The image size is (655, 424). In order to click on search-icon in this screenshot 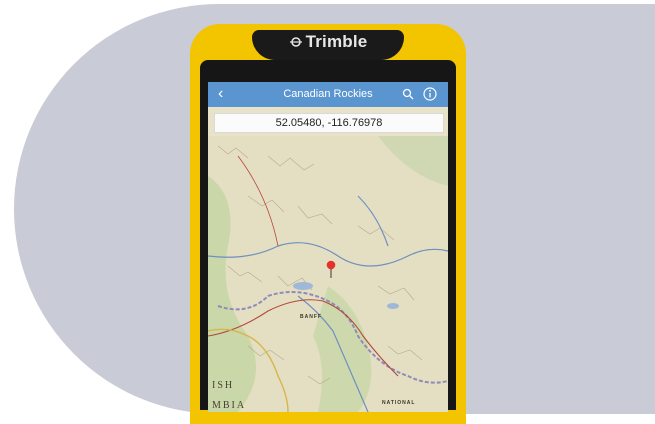, I will do `click(408, 94)`.